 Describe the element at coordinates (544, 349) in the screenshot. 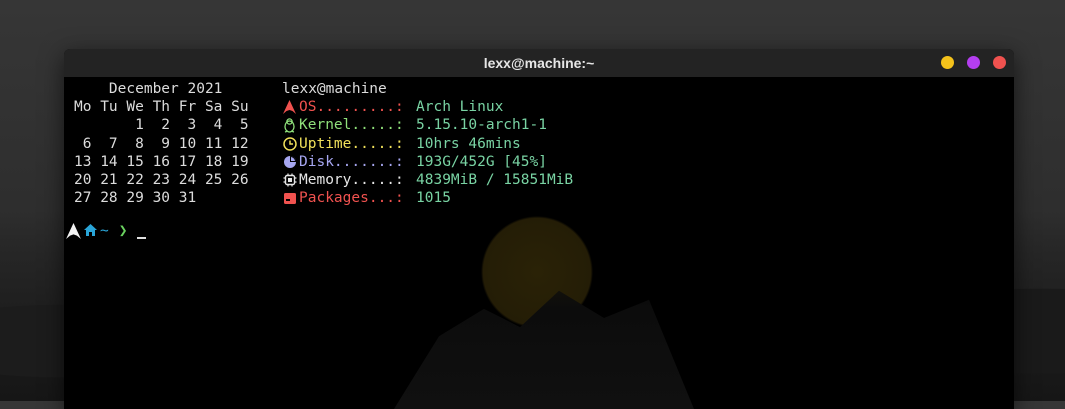

I see `wallpaper-art` at that location.